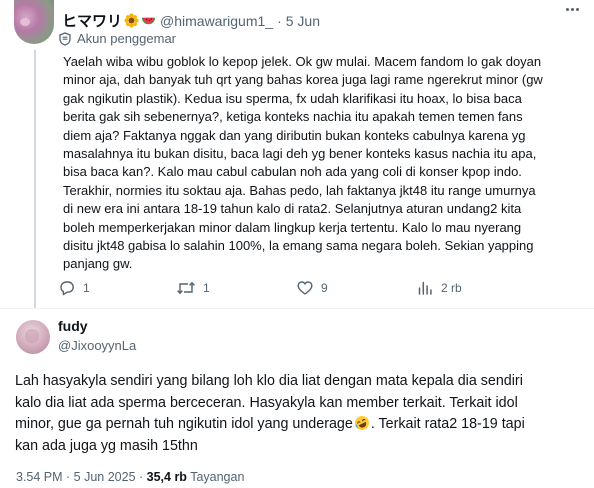 This screenshot has height=488, width=594. I want to click on fan-account-label: Akun penggemar, so click(117, 38).